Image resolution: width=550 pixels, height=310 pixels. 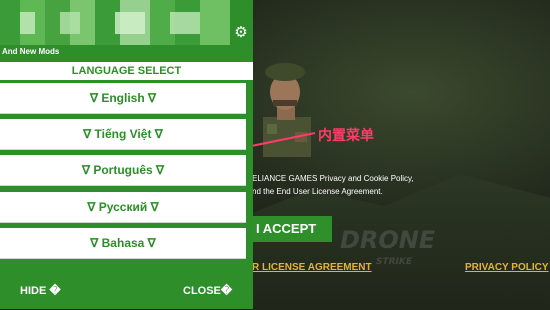 I want to click on gear-icon: ⚙, so click(x=241, y=32).